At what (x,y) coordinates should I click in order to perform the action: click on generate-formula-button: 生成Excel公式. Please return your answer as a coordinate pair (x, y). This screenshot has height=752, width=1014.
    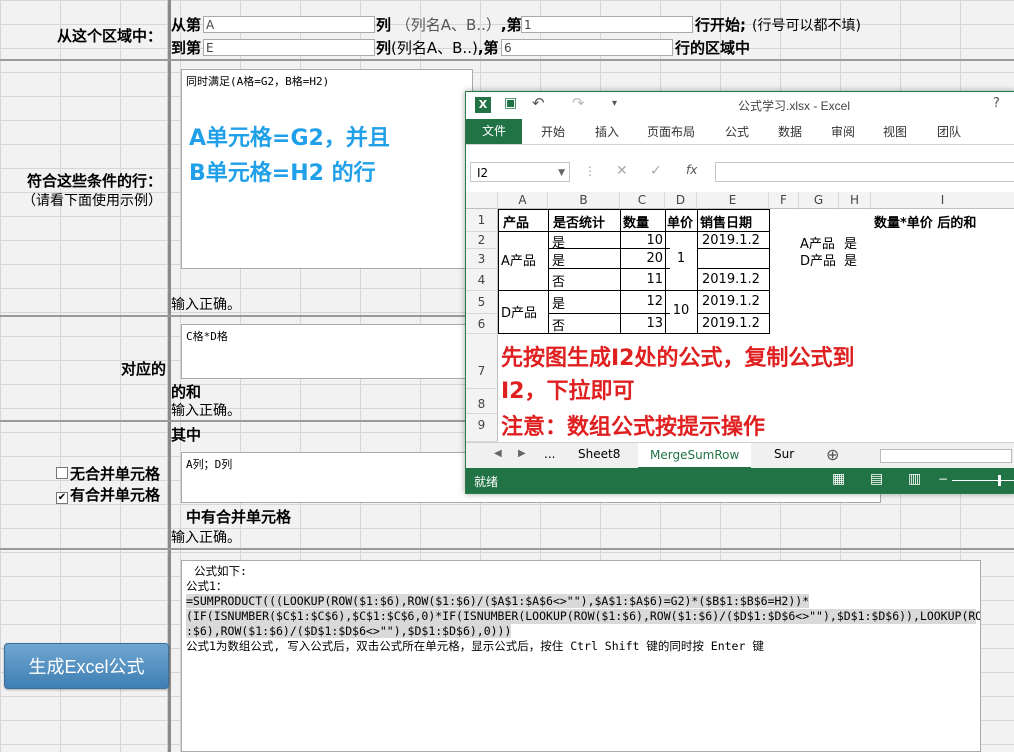
    Looking at the image, I should click on (86, 666).